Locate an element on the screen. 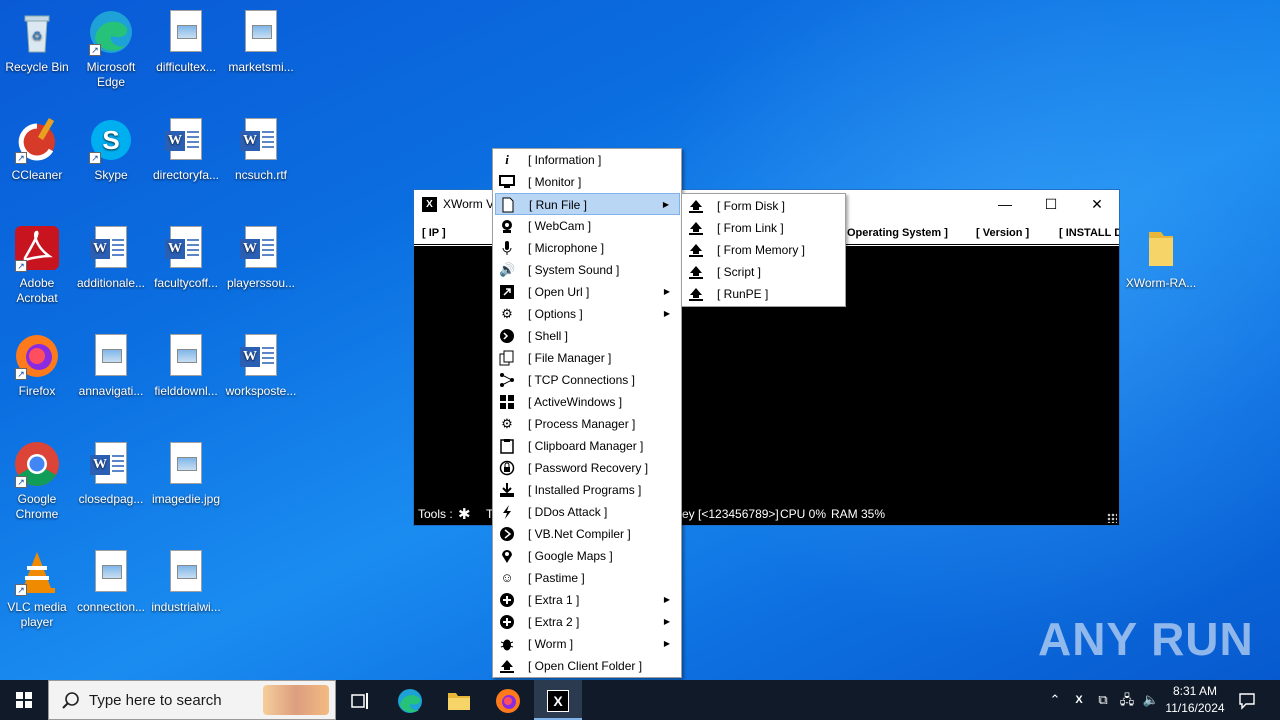 This screenshot has height=720, width=1280. desktop-icon-adobe-acrobat: ↗ Adobe Acrobat is located at coordinates (37, 265).